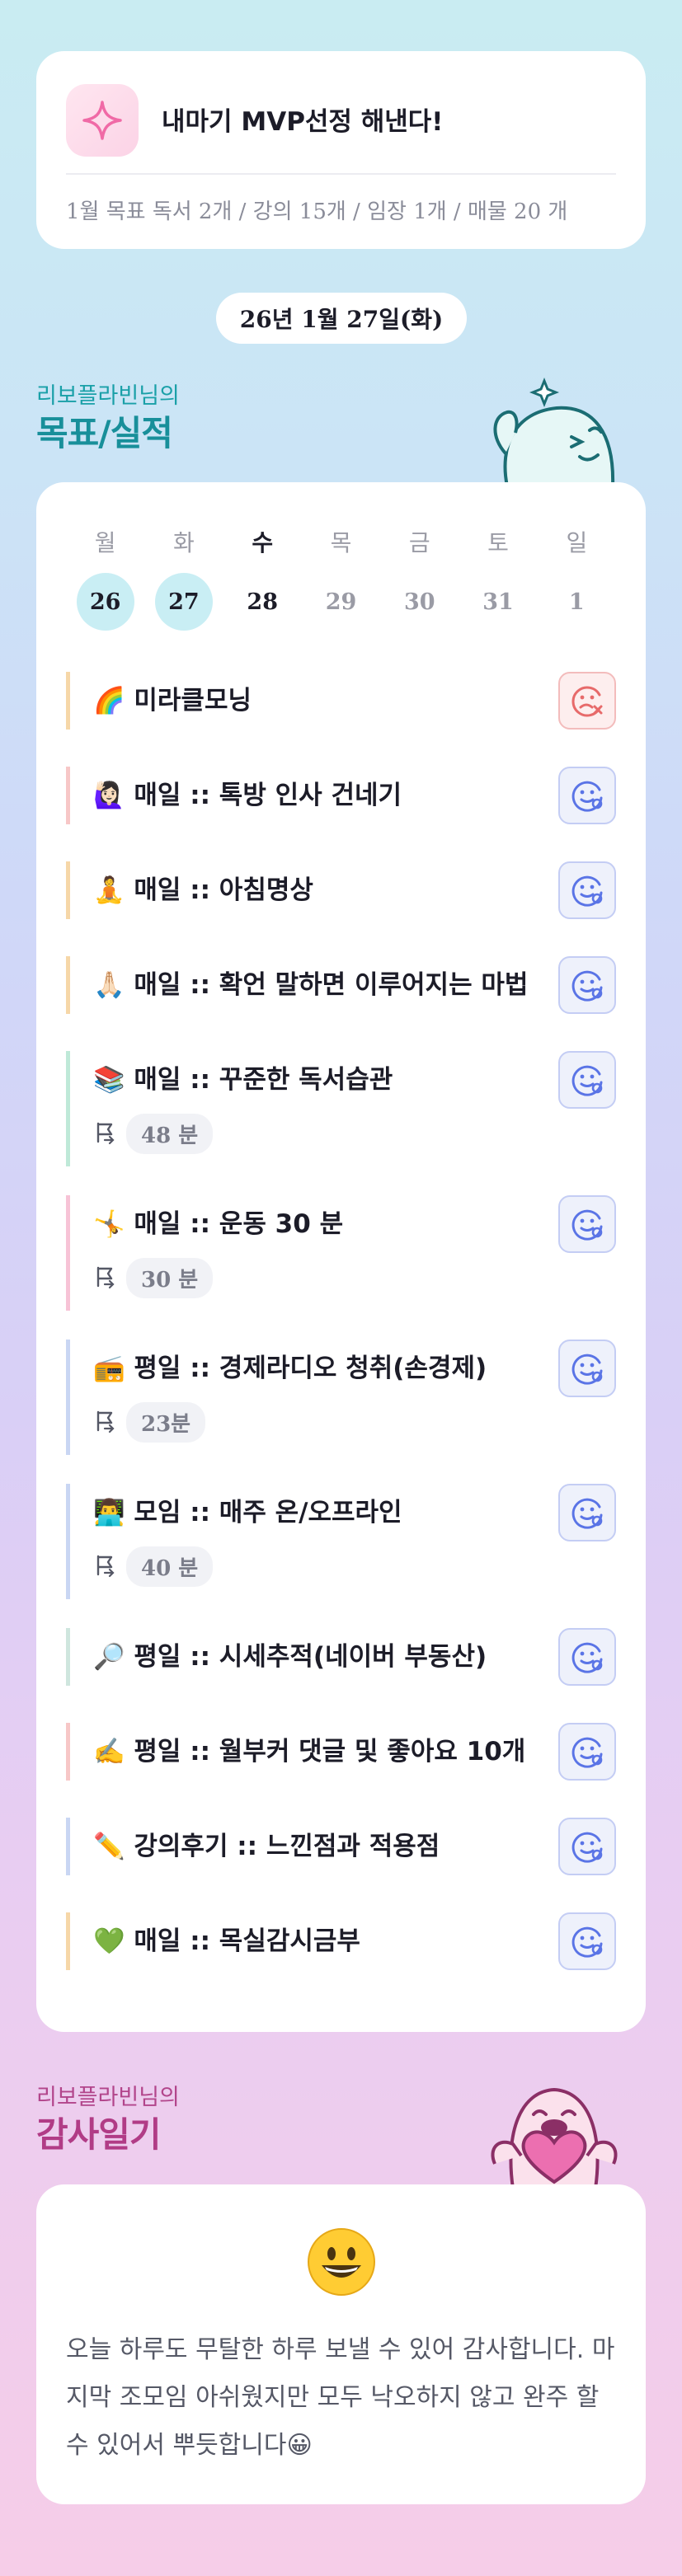 This screenshot has width=682, height=2576. What do you see at coordinates (354, 1423) in the screenshot?
I see `time-record-row: 23분` at bounding box center [354, 1423].